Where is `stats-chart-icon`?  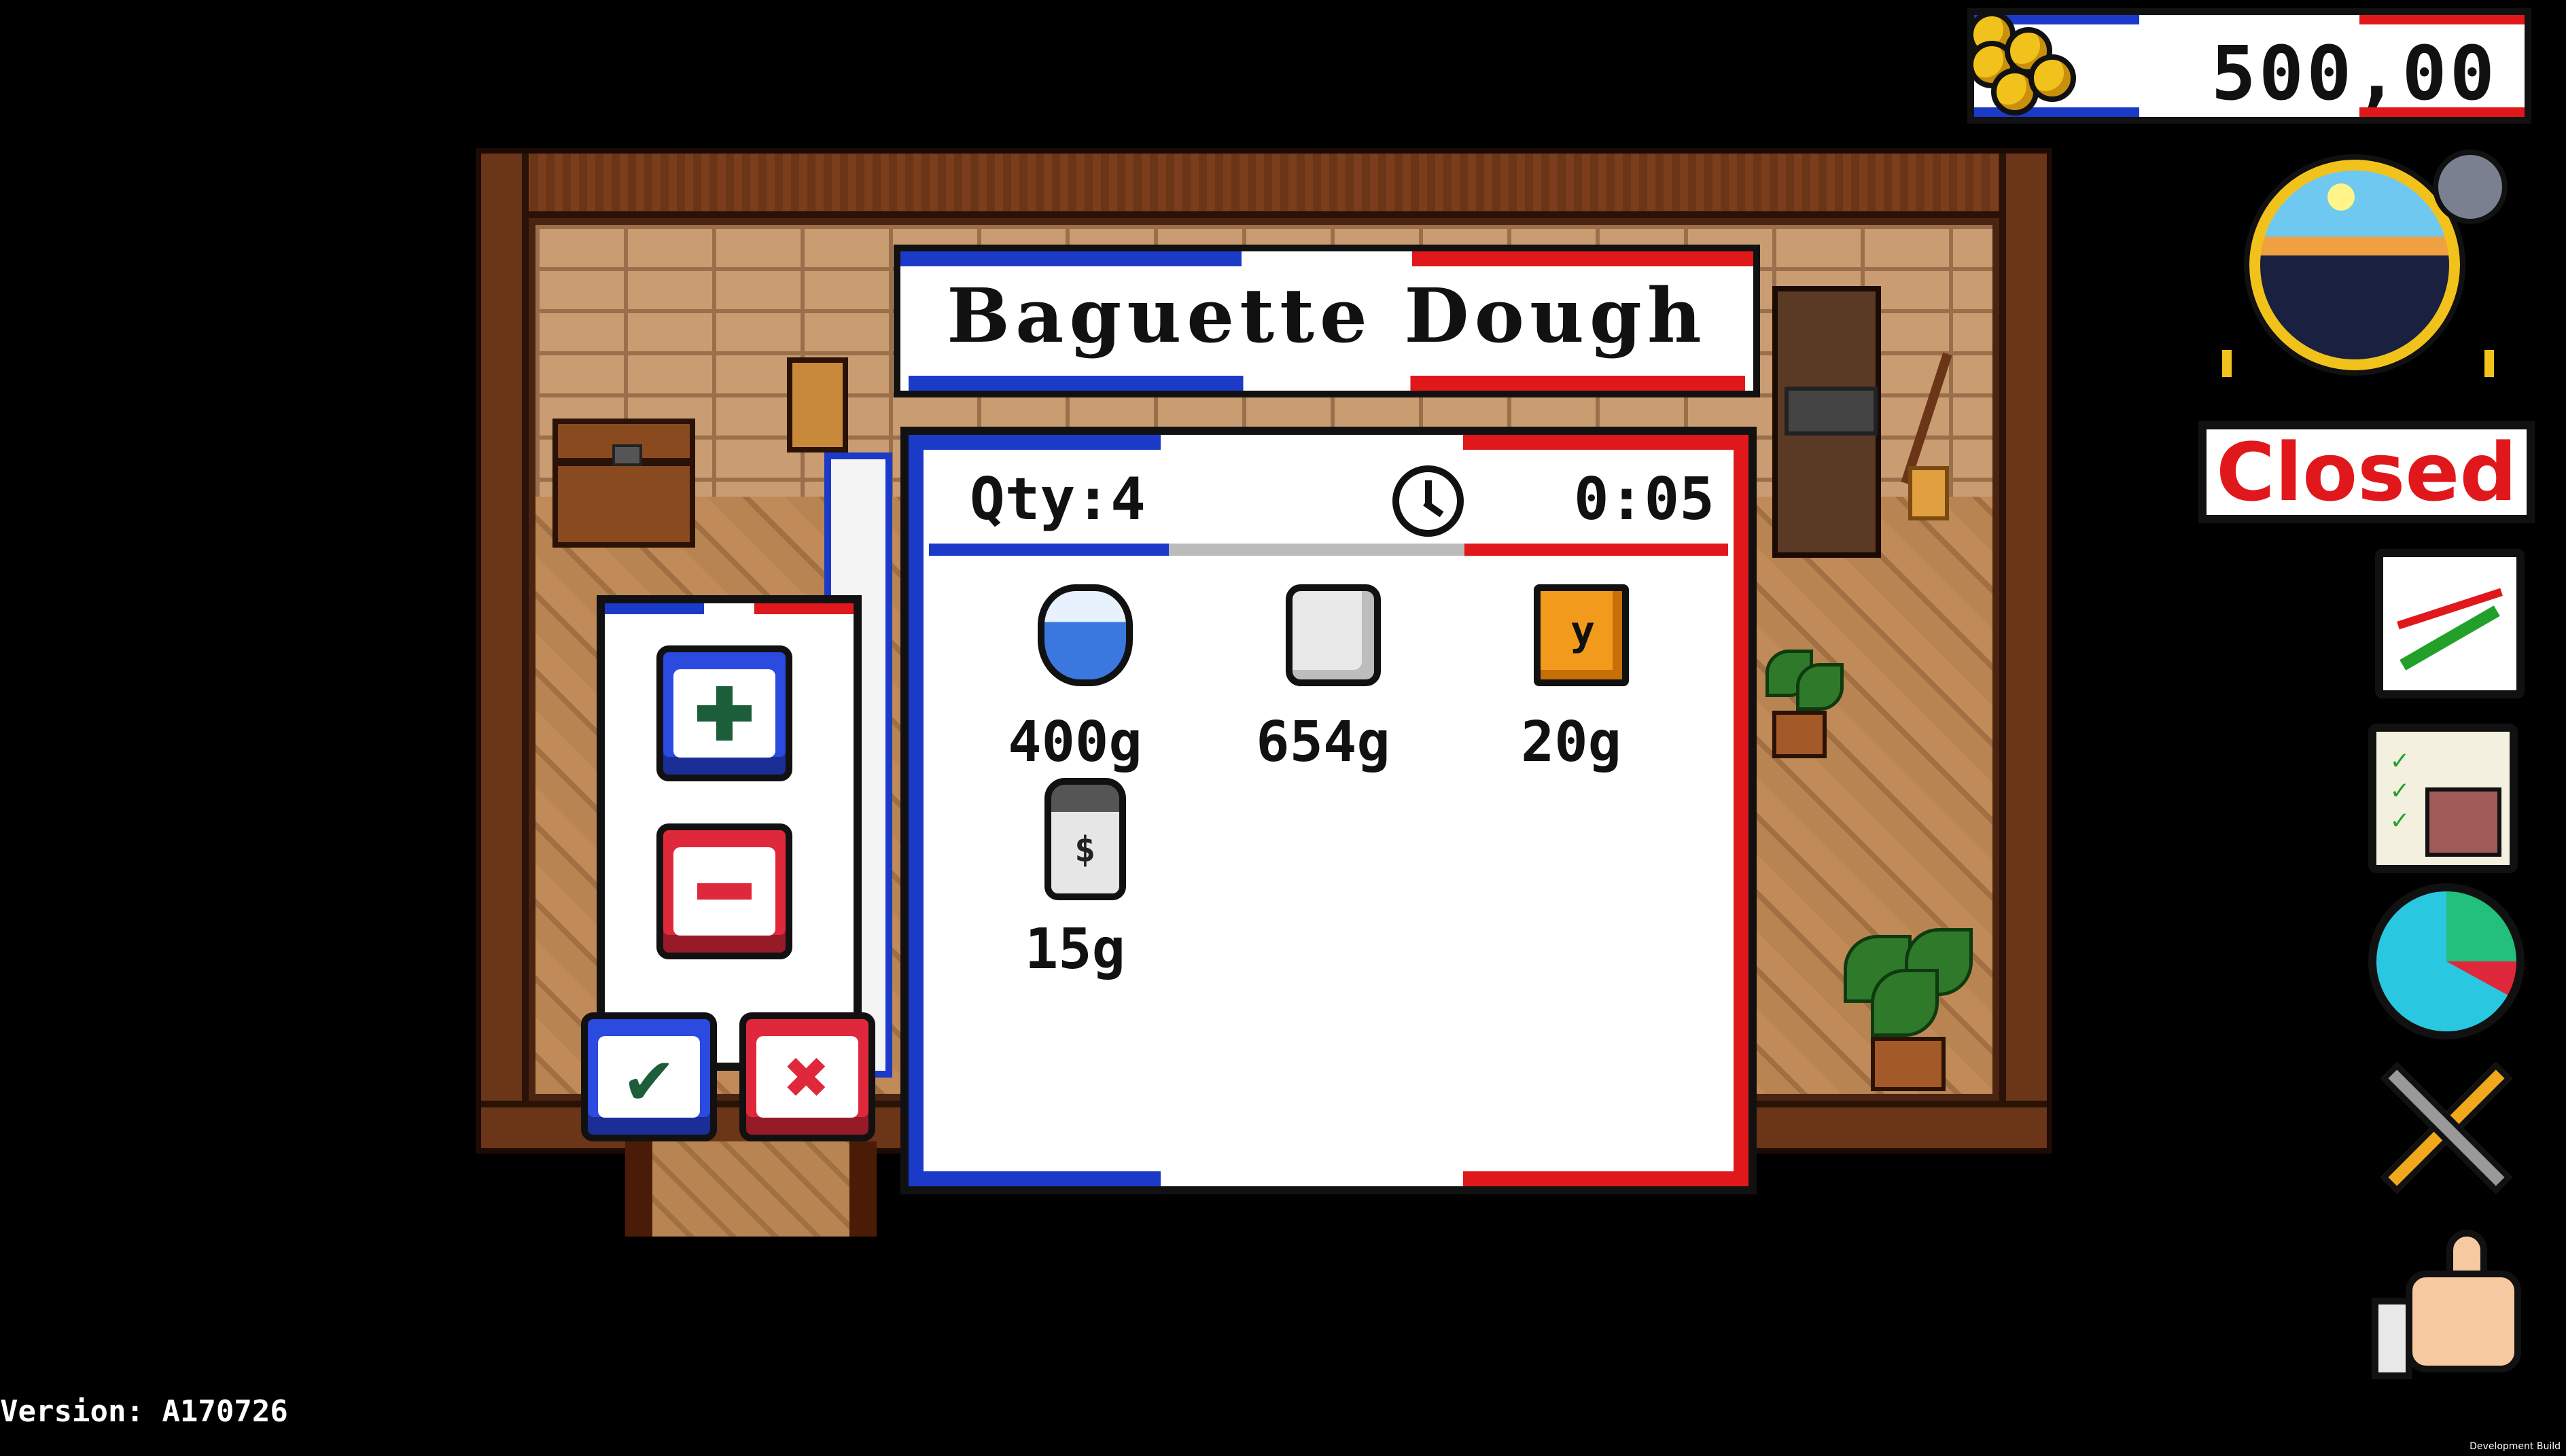
stats-chart-icon is located at coordinates (2450, 623).